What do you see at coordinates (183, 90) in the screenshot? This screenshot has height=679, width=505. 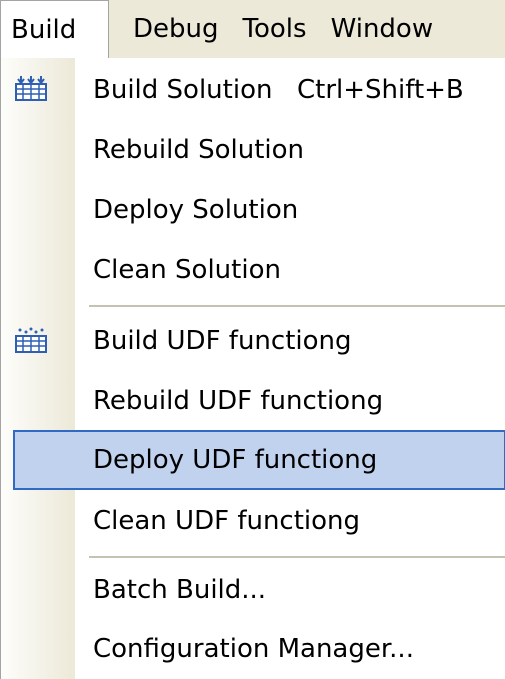 I see `menu-item-label: Build Solution` at bounding box center [183, 90].